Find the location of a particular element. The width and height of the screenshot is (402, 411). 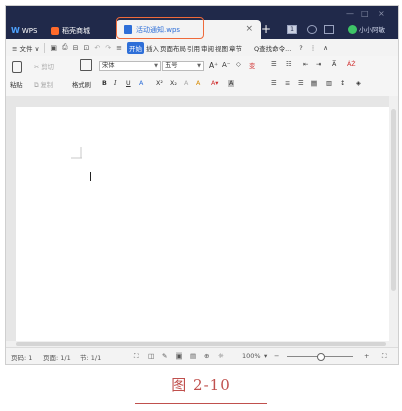

numbering-button: ☷ is located at coordinates (289, 64).